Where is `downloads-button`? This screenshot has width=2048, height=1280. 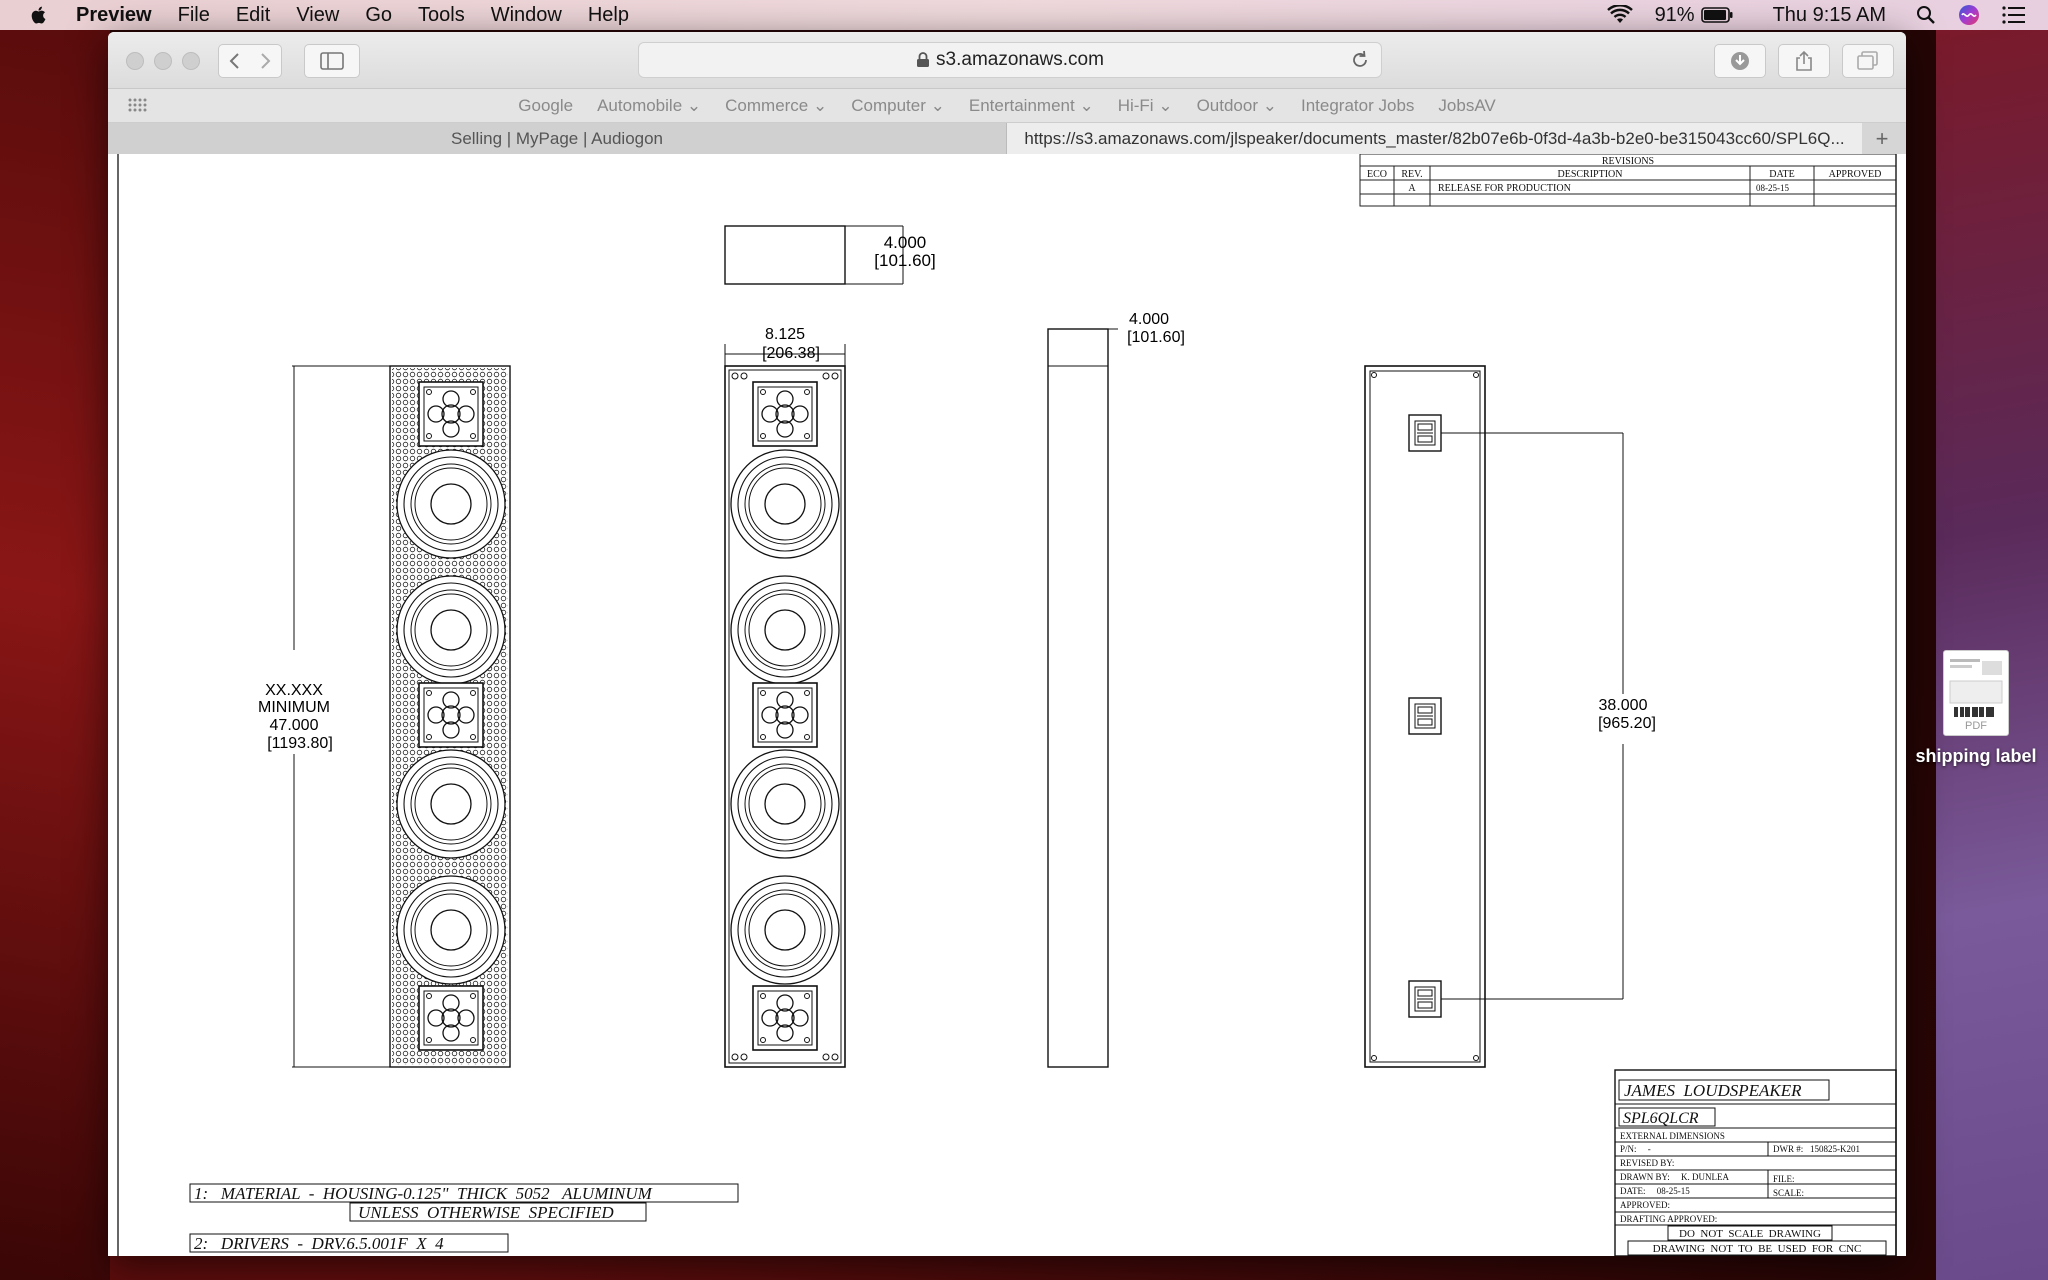
downloads-button is located at coordinates (1740, 61).